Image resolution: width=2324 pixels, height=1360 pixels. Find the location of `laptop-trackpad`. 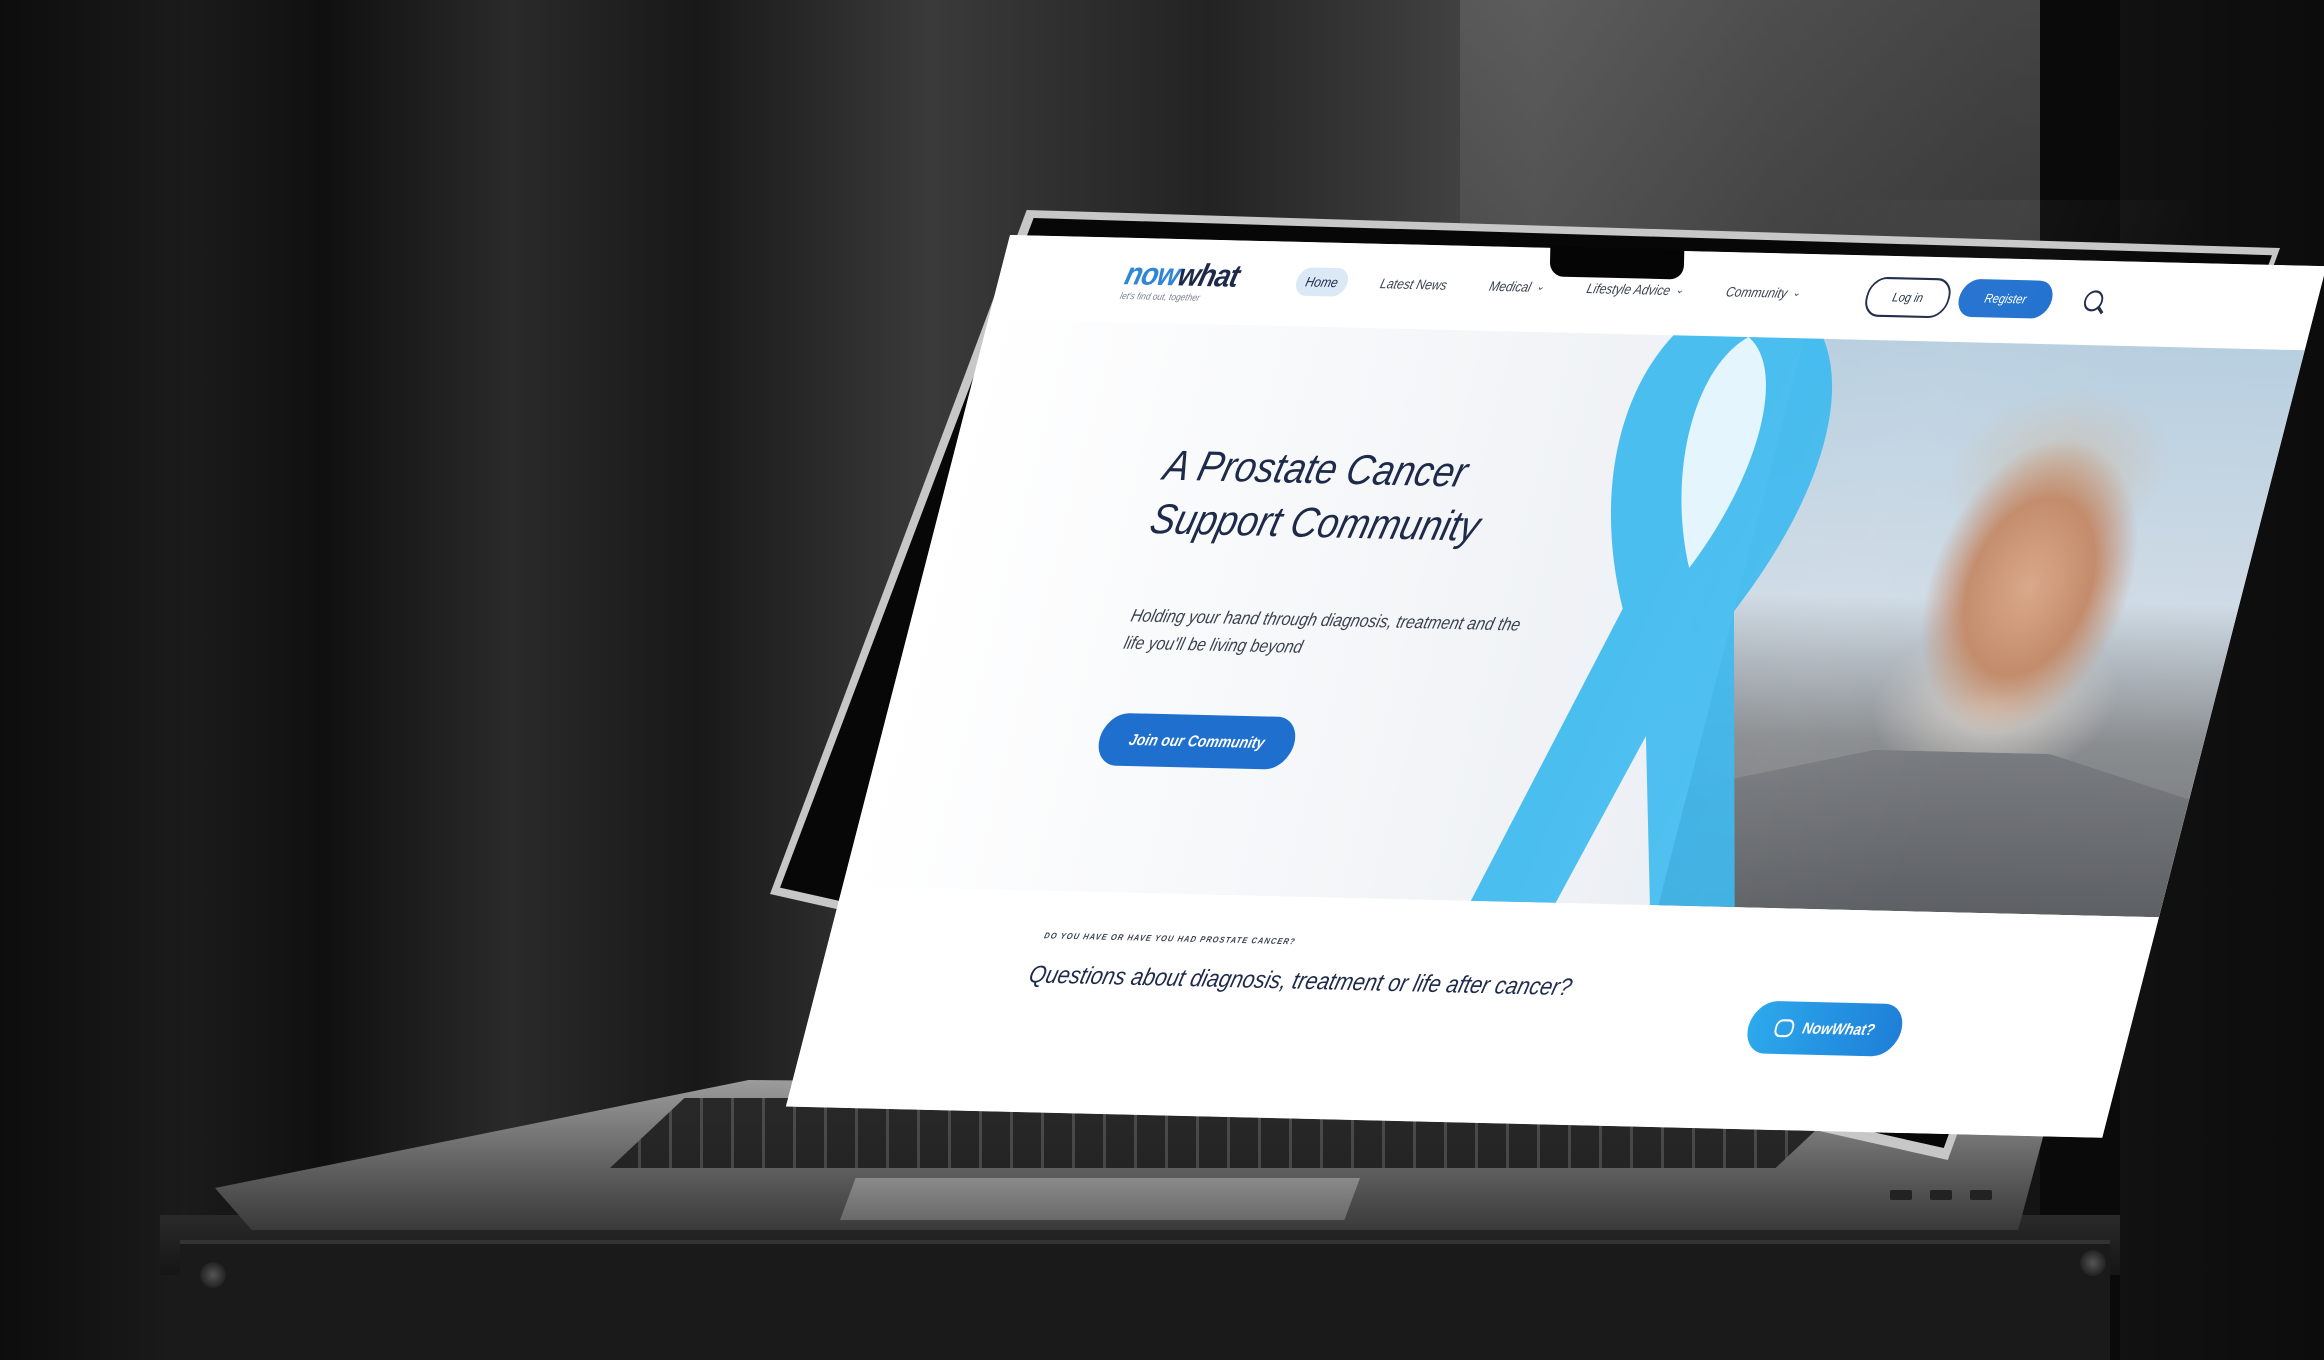

laptop-trackpad is located at coordinates (1100, 1199).